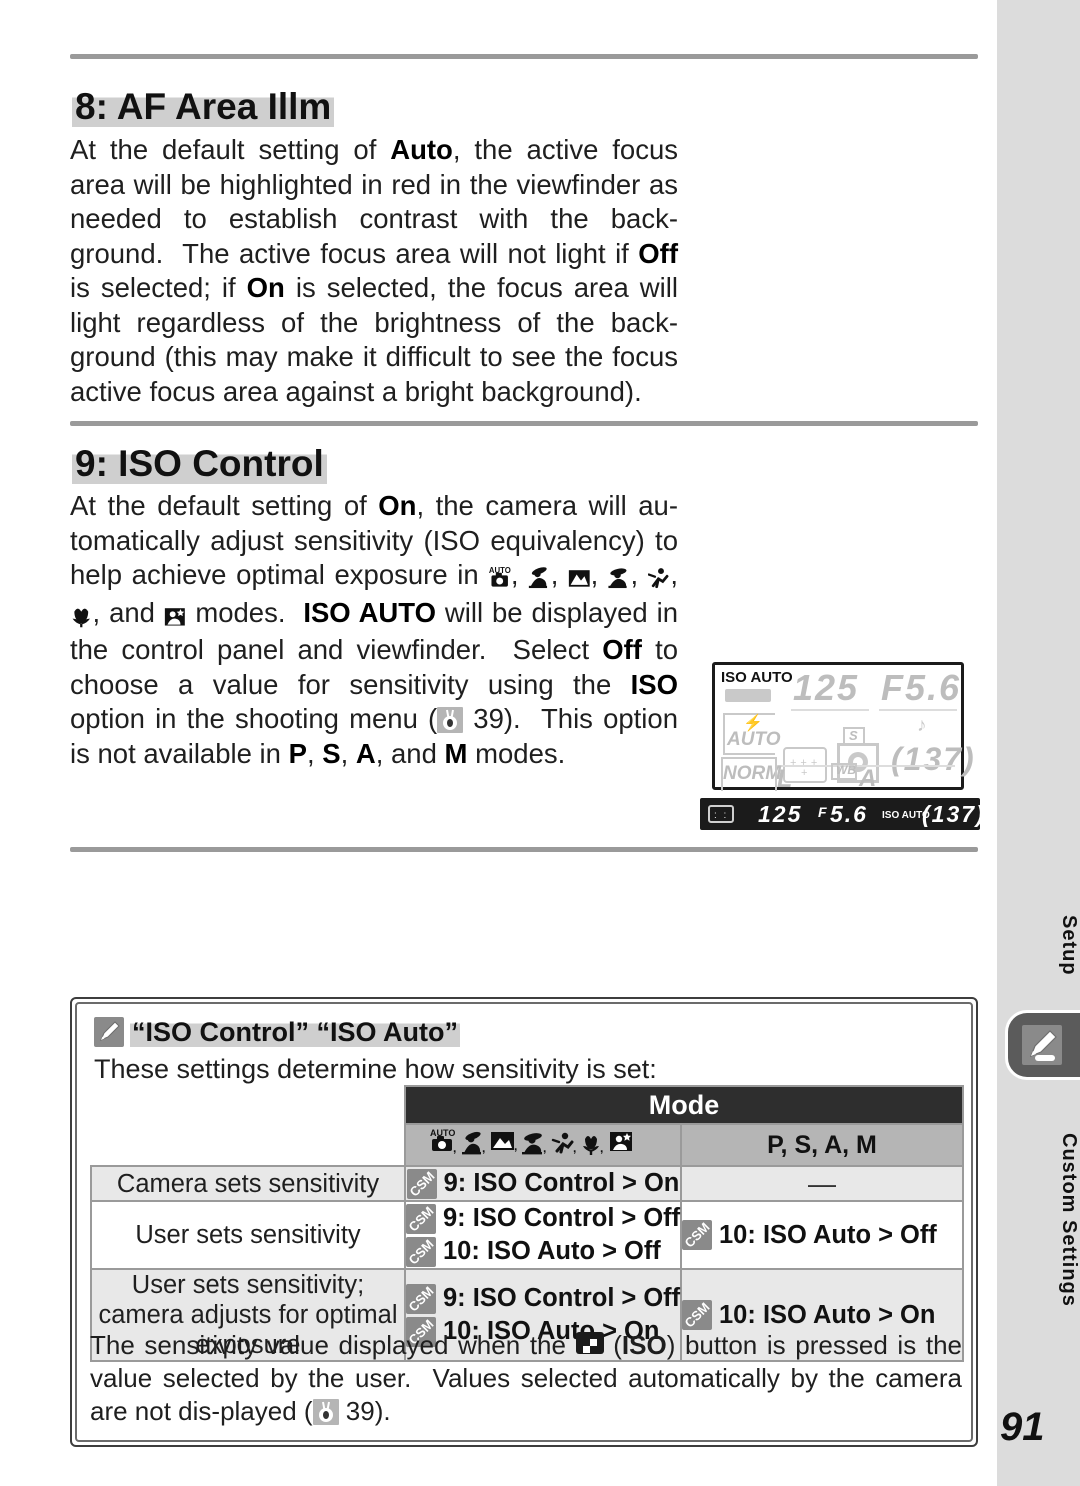 This screenshot has width=1080, height=1486. Describe the element at coordinates (248, 1235) in the screenshot. I see `row-description: User sets sensitivity` at that location.